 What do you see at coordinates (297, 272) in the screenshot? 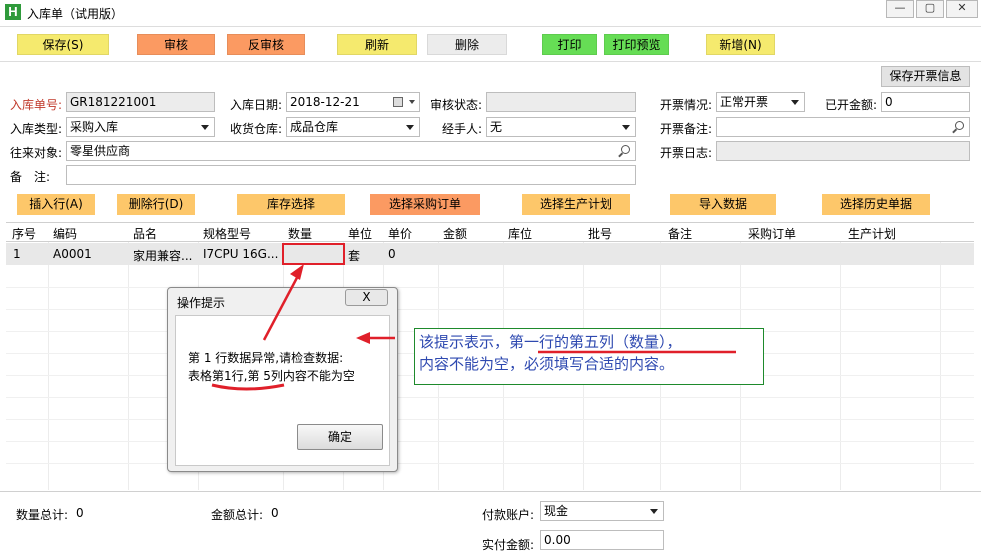
I see `annotation-arrowhead-up` at bounding box center [297, 272].